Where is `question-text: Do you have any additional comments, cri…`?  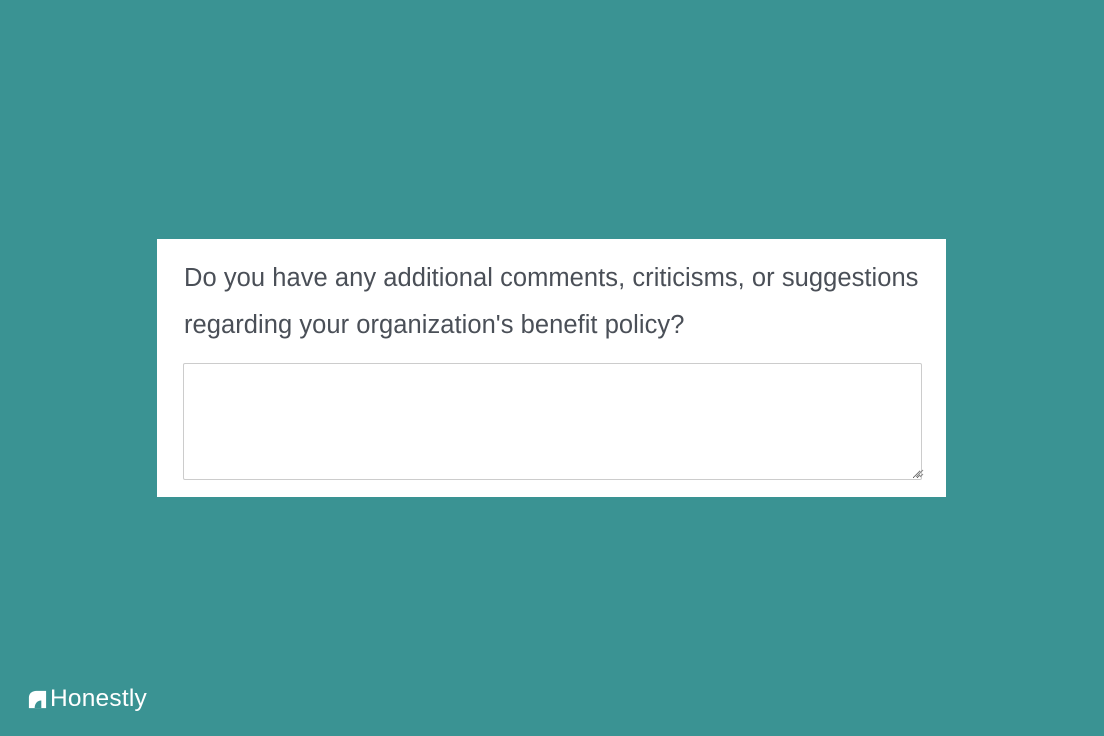
question-text: Do you have any additional comments, cri… is located at coordinates (551, 301).